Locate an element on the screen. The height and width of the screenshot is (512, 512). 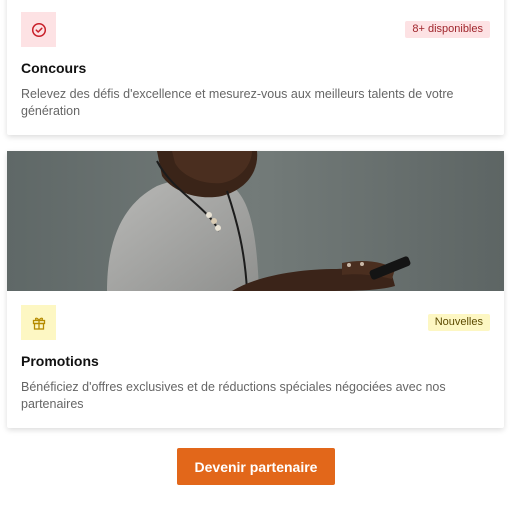
card-title: Promotions is located at coordinates (60, 361).